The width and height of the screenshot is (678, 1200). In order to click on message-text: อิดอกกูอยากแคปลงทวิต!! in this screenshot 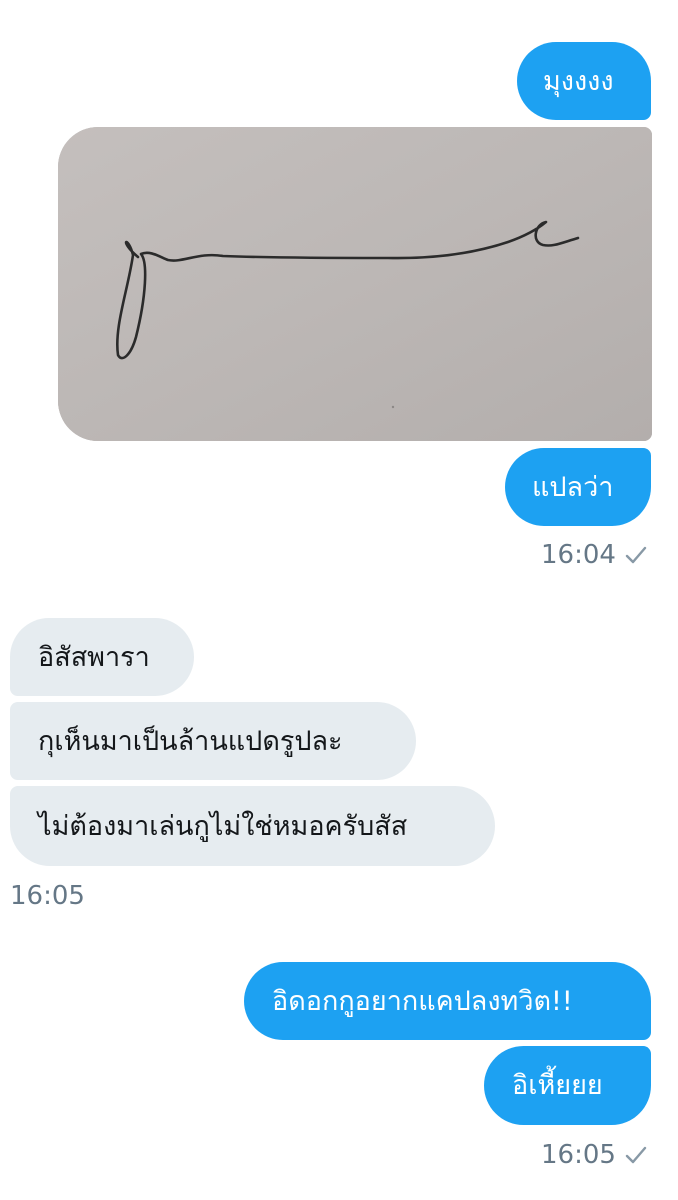, I will do `click(422, 1001)`.